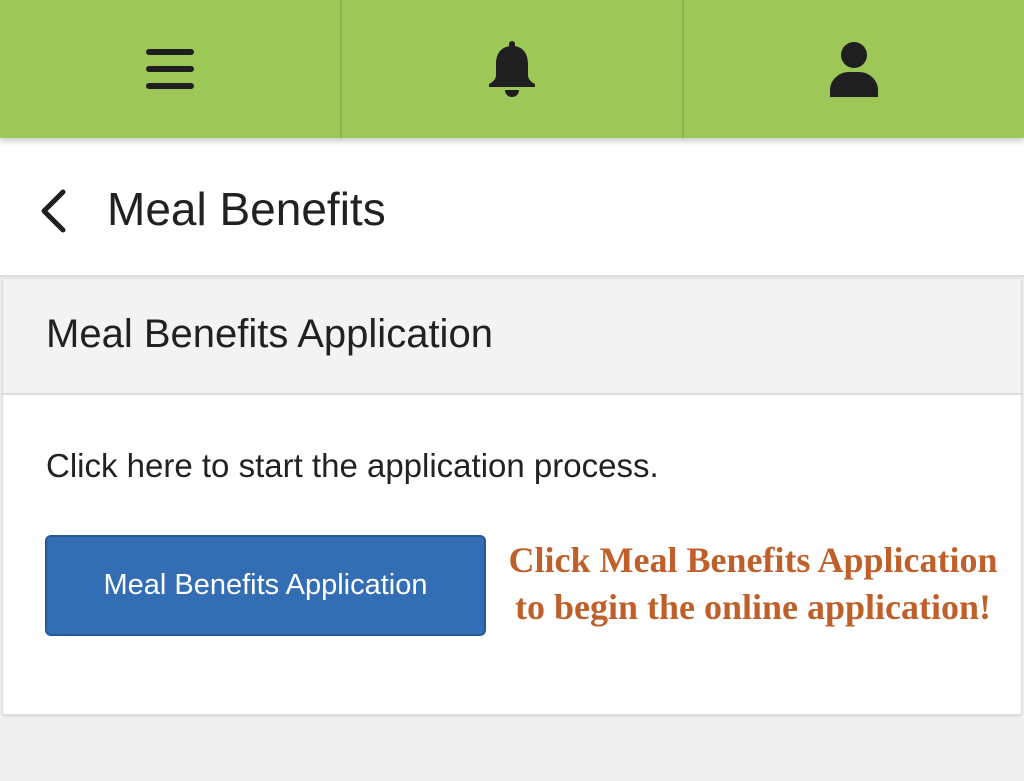 This screenshot has width=1024, height=781. I want to click on back-button, so click(53, 211).